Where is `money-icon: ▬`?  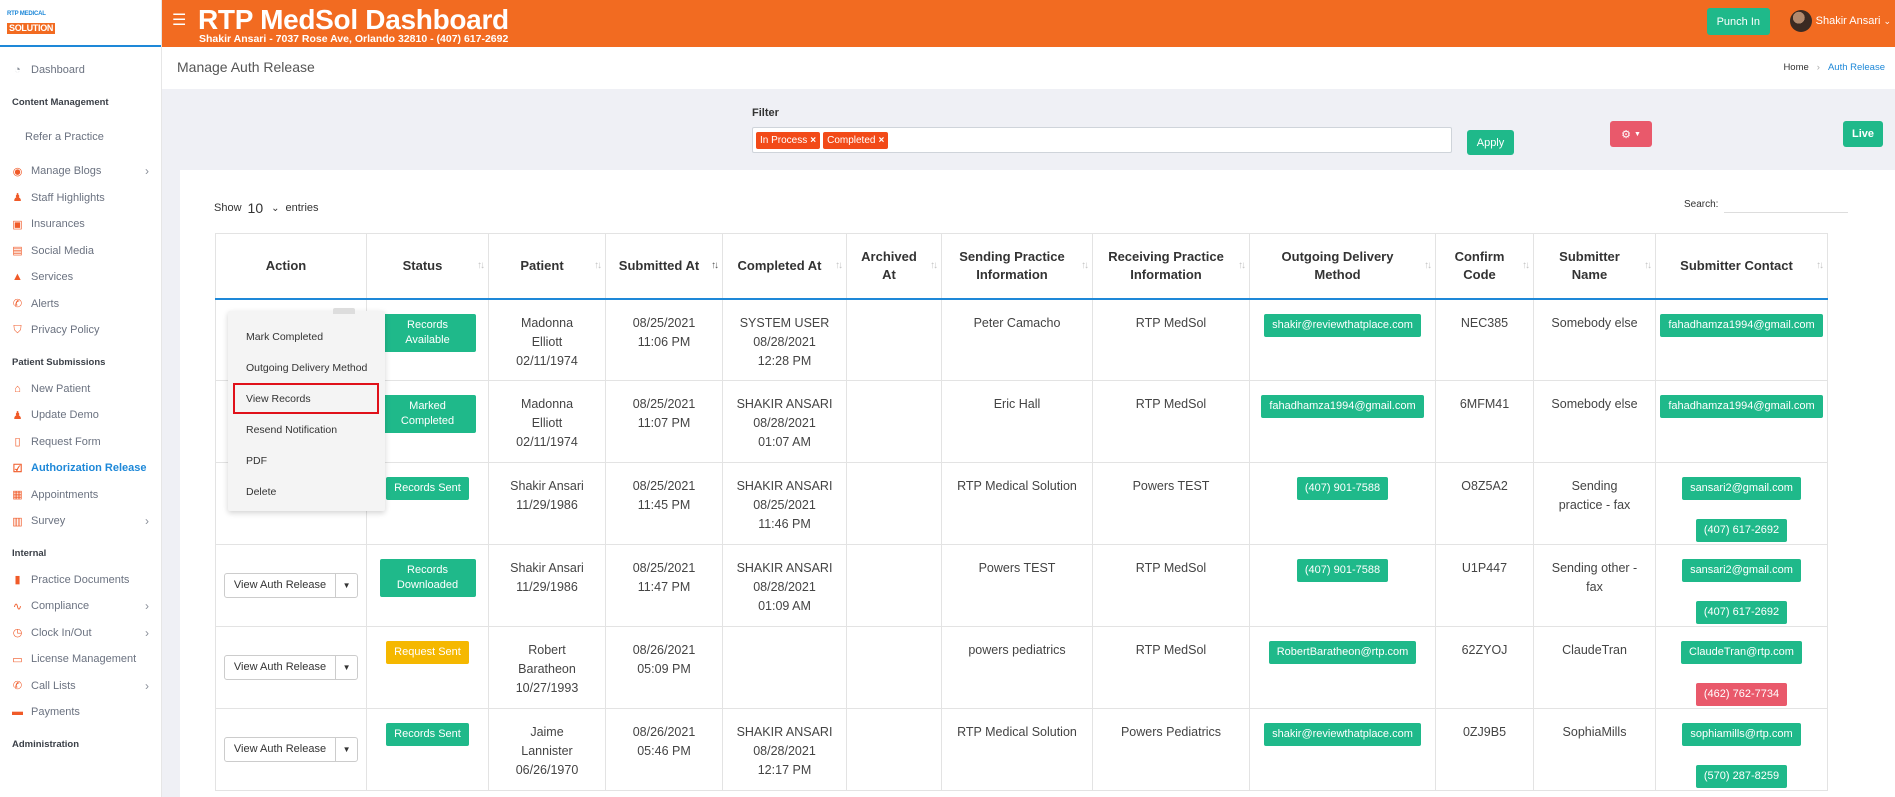 money-icon: ▬ is located at coordinates (17, 712).